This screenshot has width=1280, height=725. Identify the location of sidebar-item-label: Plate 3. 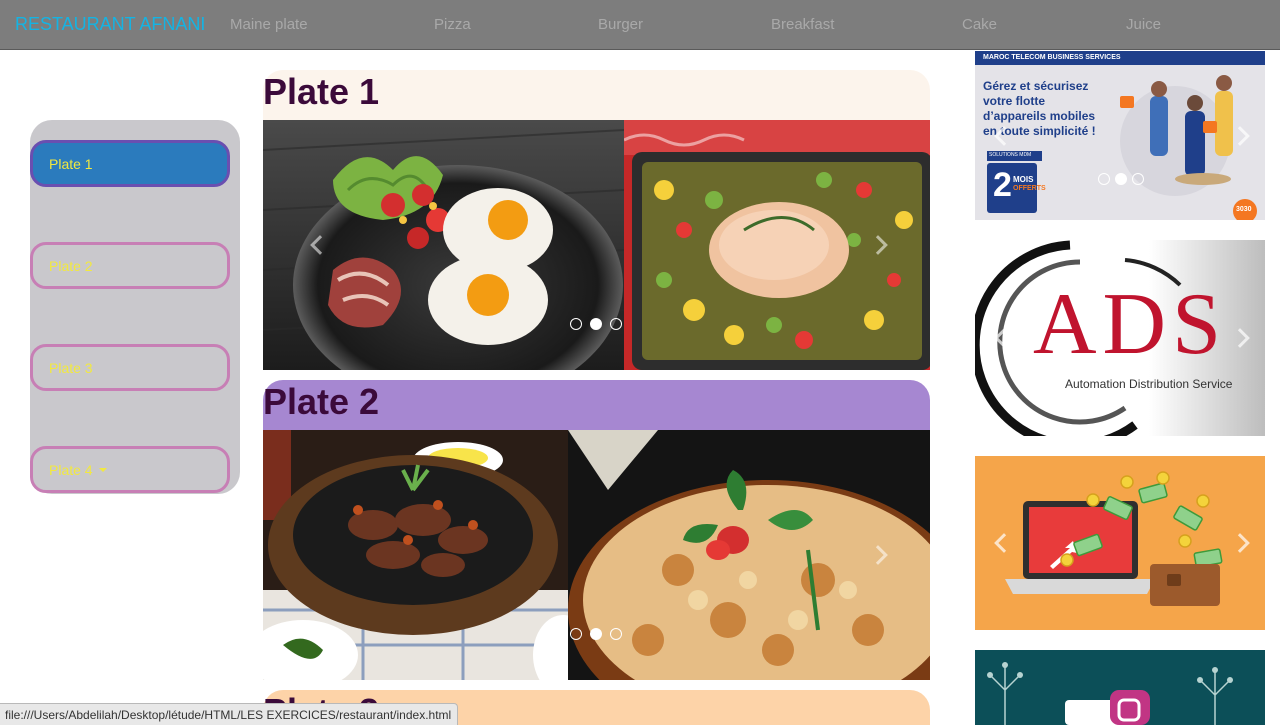
(71, 367).